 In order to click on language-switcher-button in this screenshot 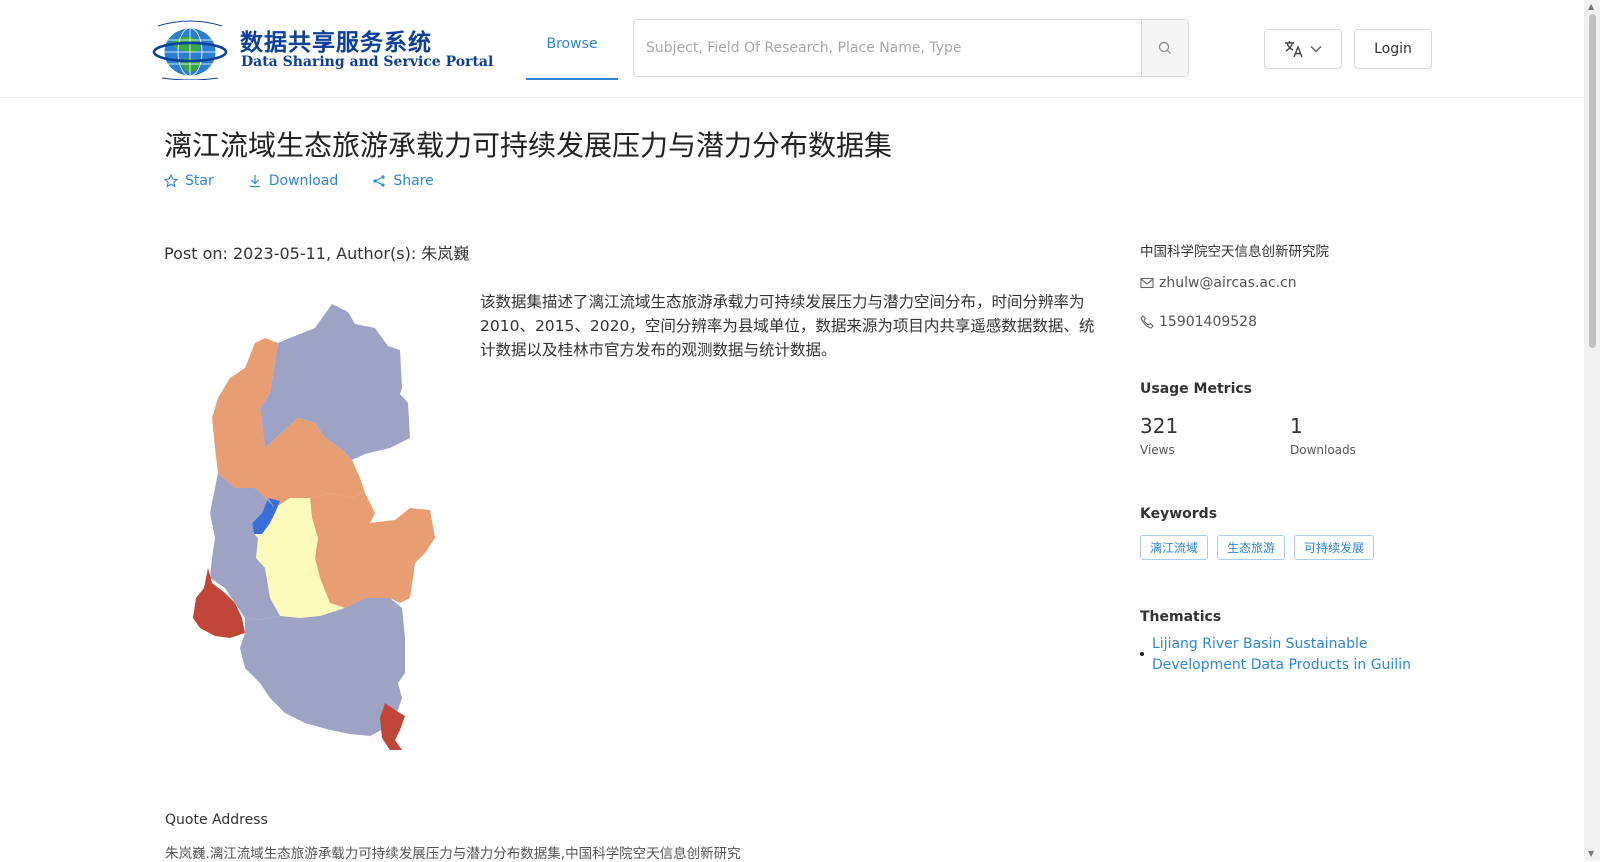, I will do `click(1303, 49)`.